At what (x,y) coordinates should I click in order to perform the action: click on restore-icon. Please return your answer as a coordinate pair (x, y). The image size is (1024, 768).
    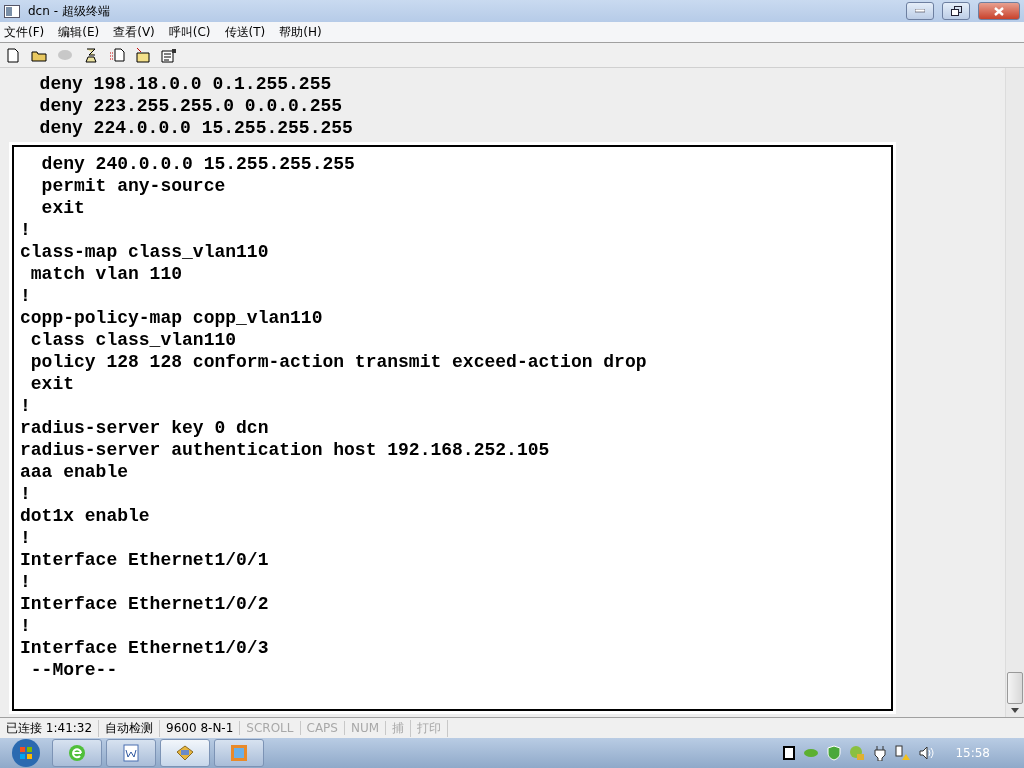
    Looking at the image, I should click on (956, 11).